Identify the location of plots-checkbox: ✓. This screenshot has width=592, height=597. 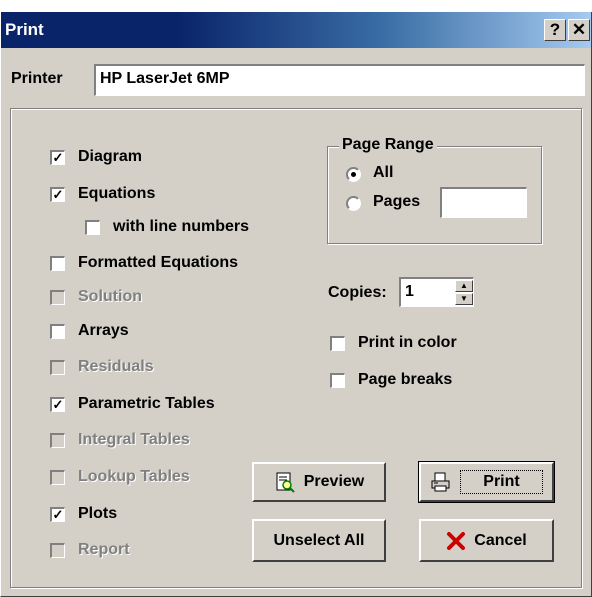
(57, 514).